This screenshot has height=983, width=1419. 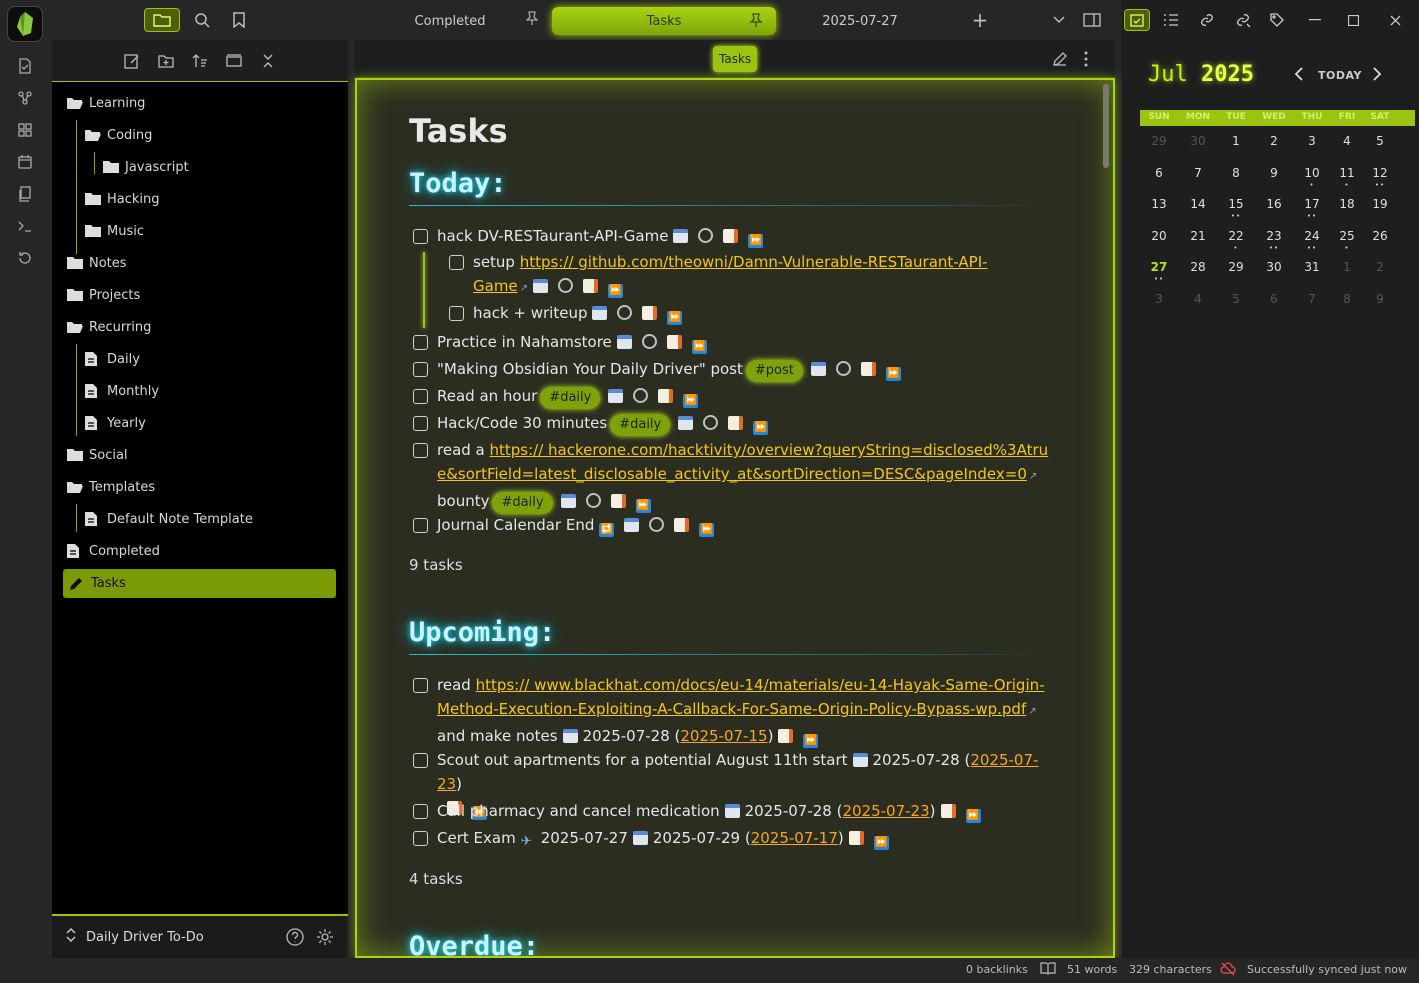 What do you see at coordinates (1299, 75) in the screenshot?
I see `previous-month-icon` at bounding box center [1299, 75].